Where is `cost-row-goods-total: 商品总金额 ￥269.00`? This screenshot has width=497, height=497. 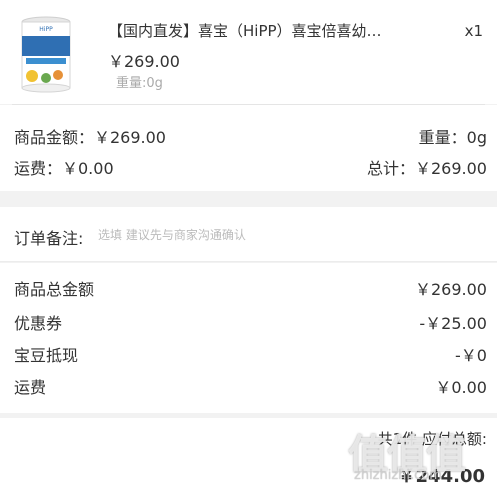
cost-row-goods-total: 商品总金额 ￥269.00 is located at coordinates (250, 288).